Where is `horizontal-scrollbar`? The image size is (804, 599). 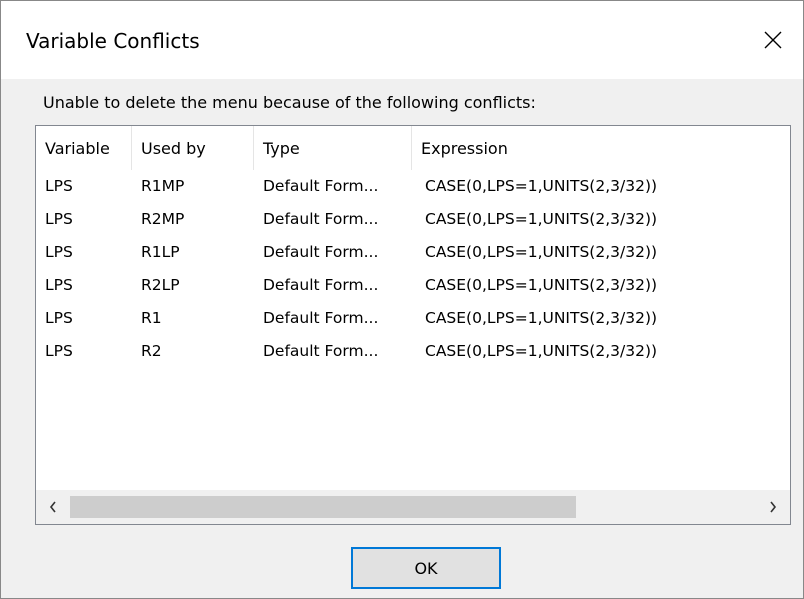 horizontal-scrollbar is located at coordinates (413, 507).